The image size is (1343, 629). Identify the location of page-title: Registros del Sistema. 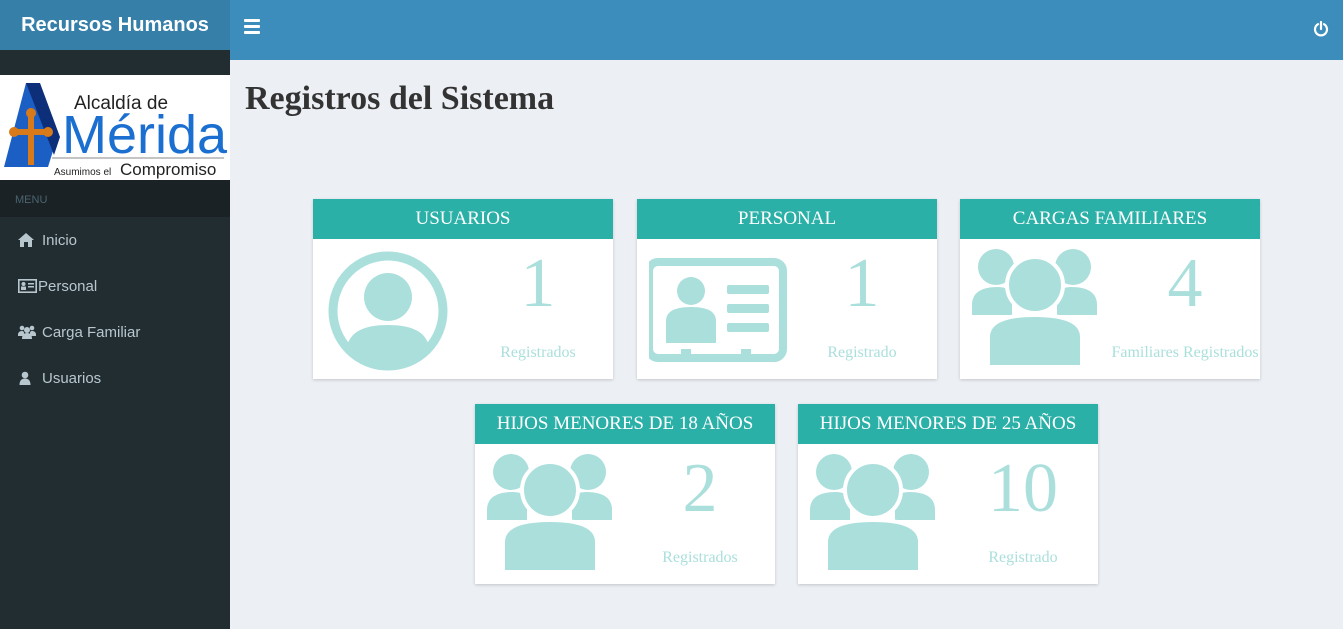
(400, 98).